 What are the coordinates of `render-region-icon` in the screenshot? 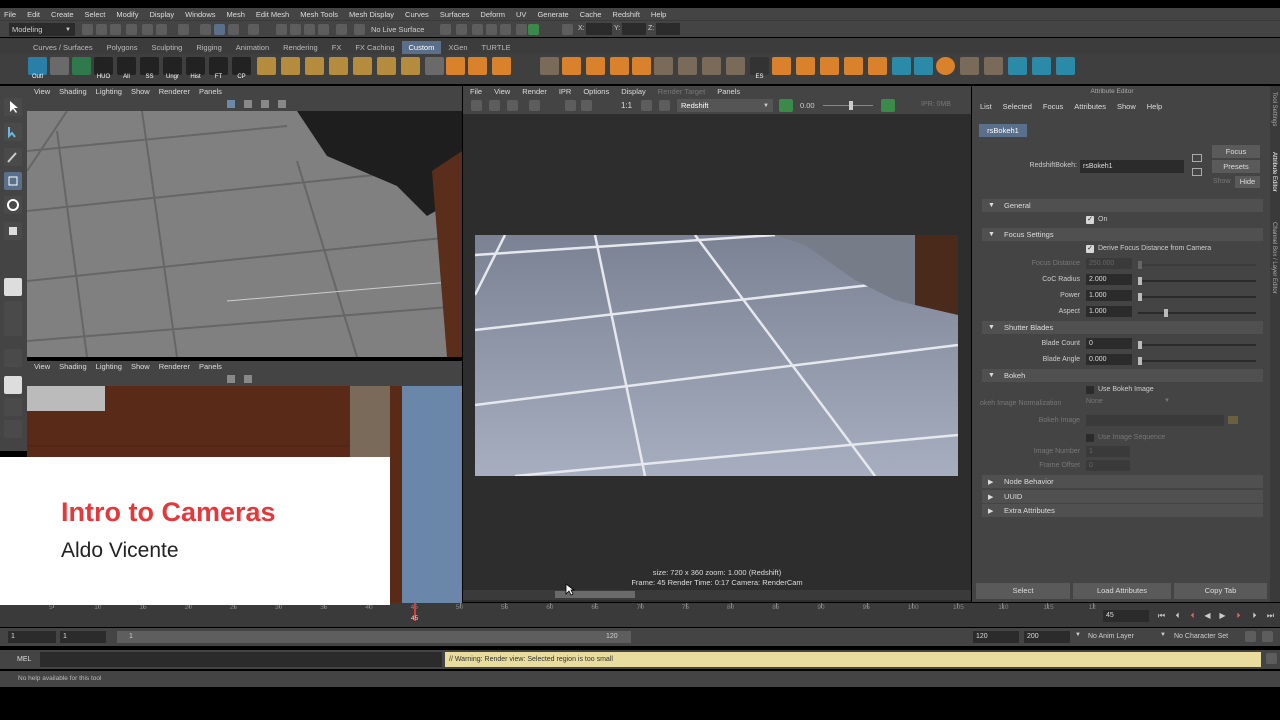 It's located at (494, 105).